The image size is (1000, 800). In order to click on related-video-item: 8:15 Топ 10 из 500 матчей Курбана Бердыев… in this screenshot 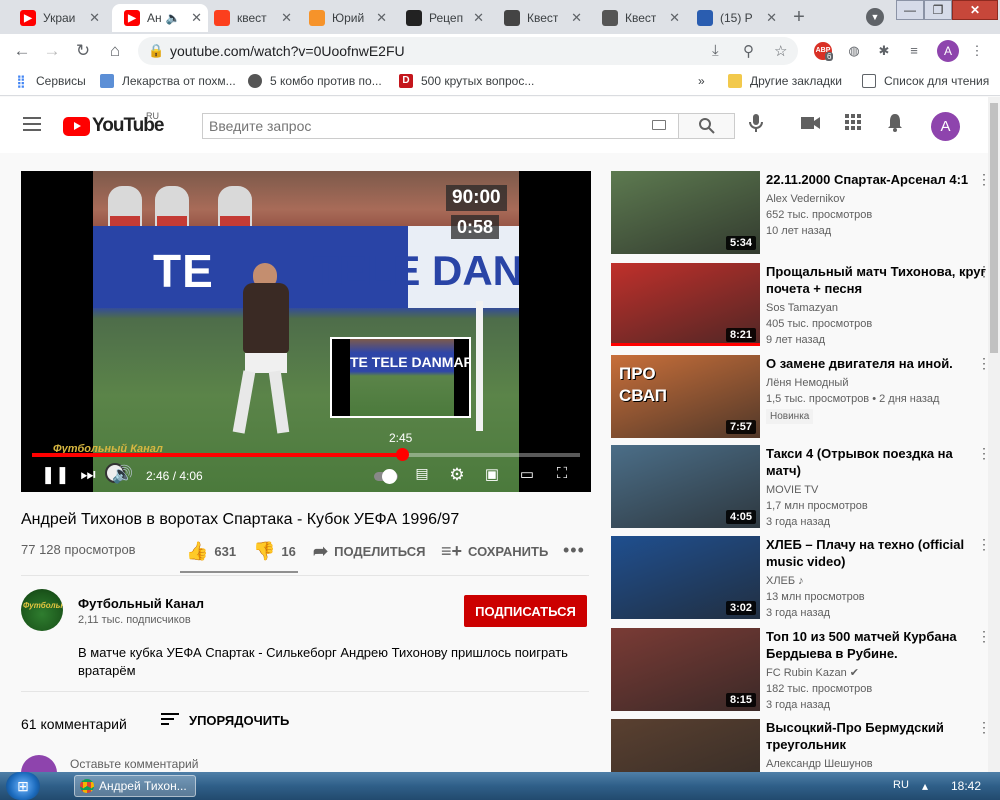, I will do `click(799, 671)`.